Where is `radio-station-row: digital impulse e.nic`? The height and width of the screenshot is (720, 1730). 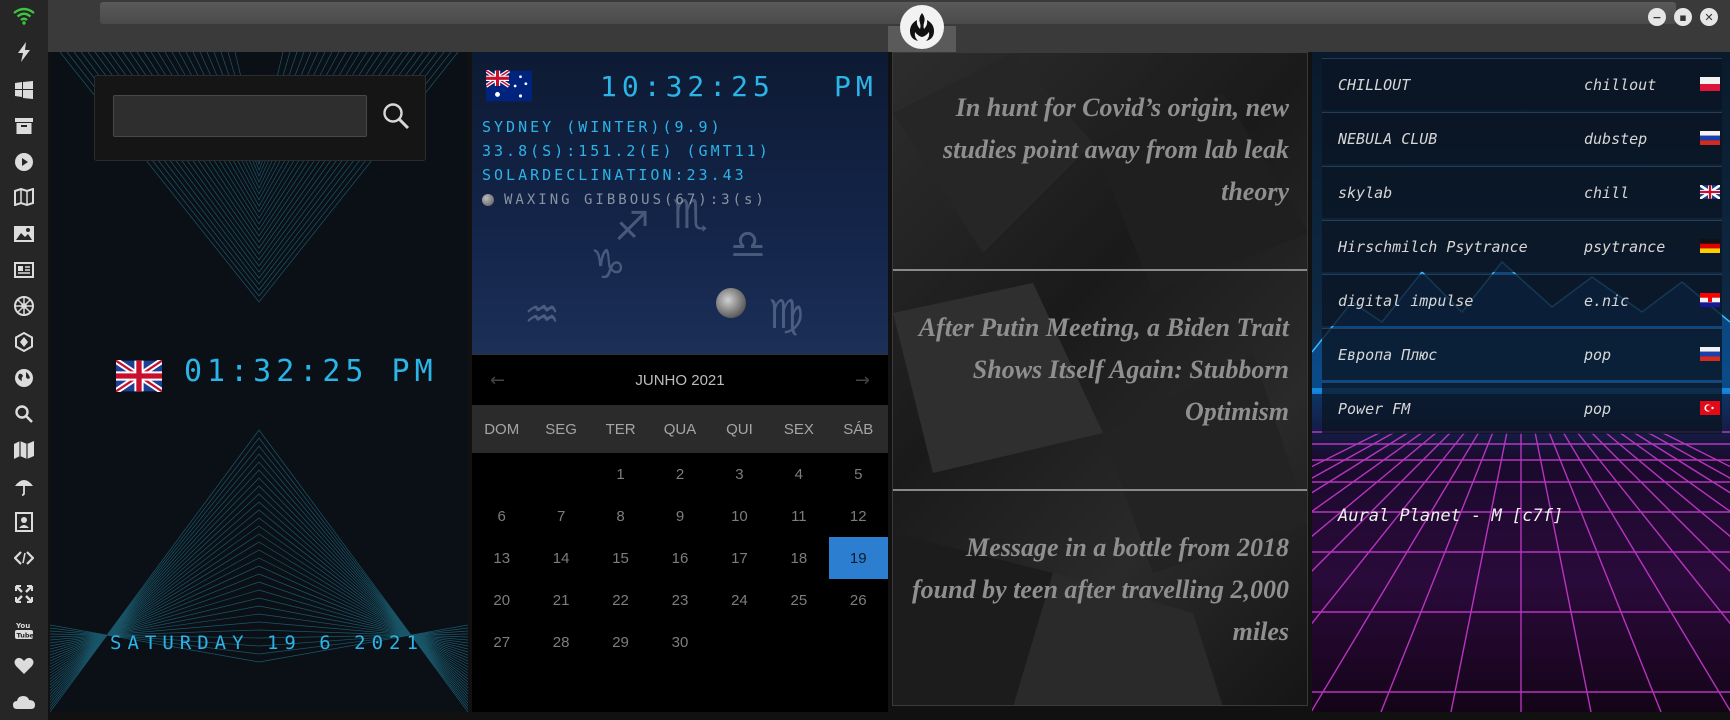
radio-station-row: digital impulse e.nic is located at coordinates (1522, 300).